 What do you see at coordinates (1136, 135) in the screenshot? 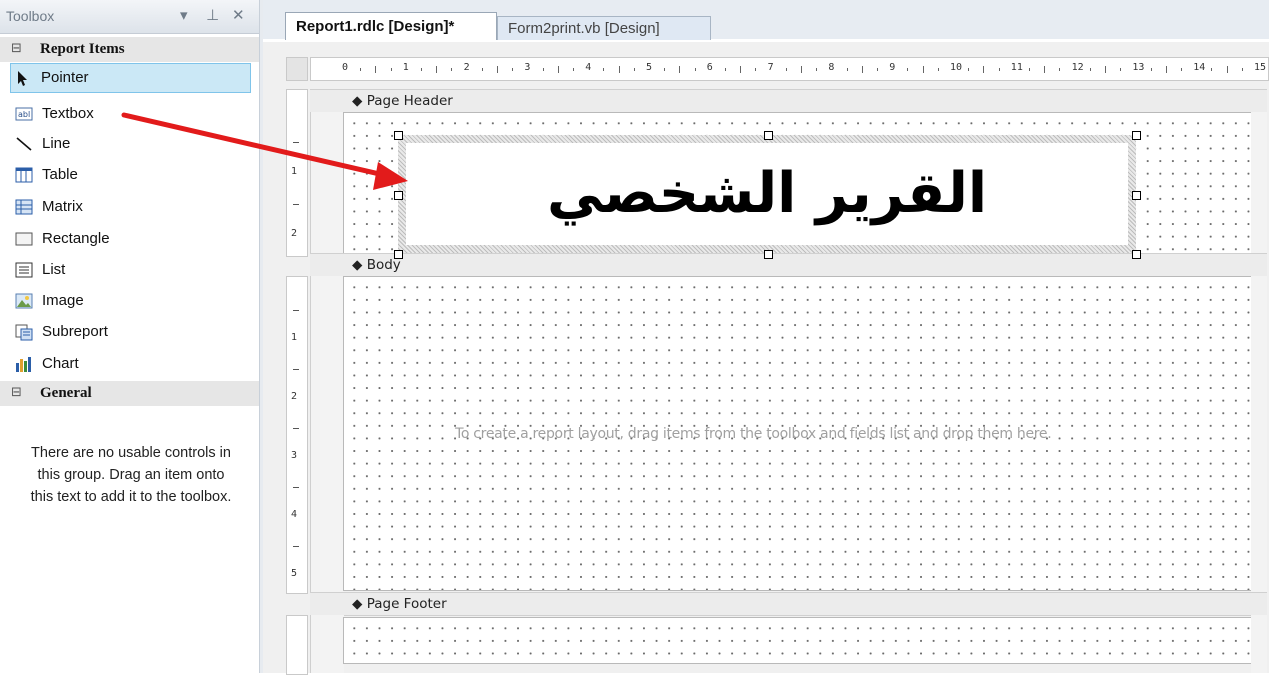
I see `resize-handle-top-right` at bounding box center [1136, 135].